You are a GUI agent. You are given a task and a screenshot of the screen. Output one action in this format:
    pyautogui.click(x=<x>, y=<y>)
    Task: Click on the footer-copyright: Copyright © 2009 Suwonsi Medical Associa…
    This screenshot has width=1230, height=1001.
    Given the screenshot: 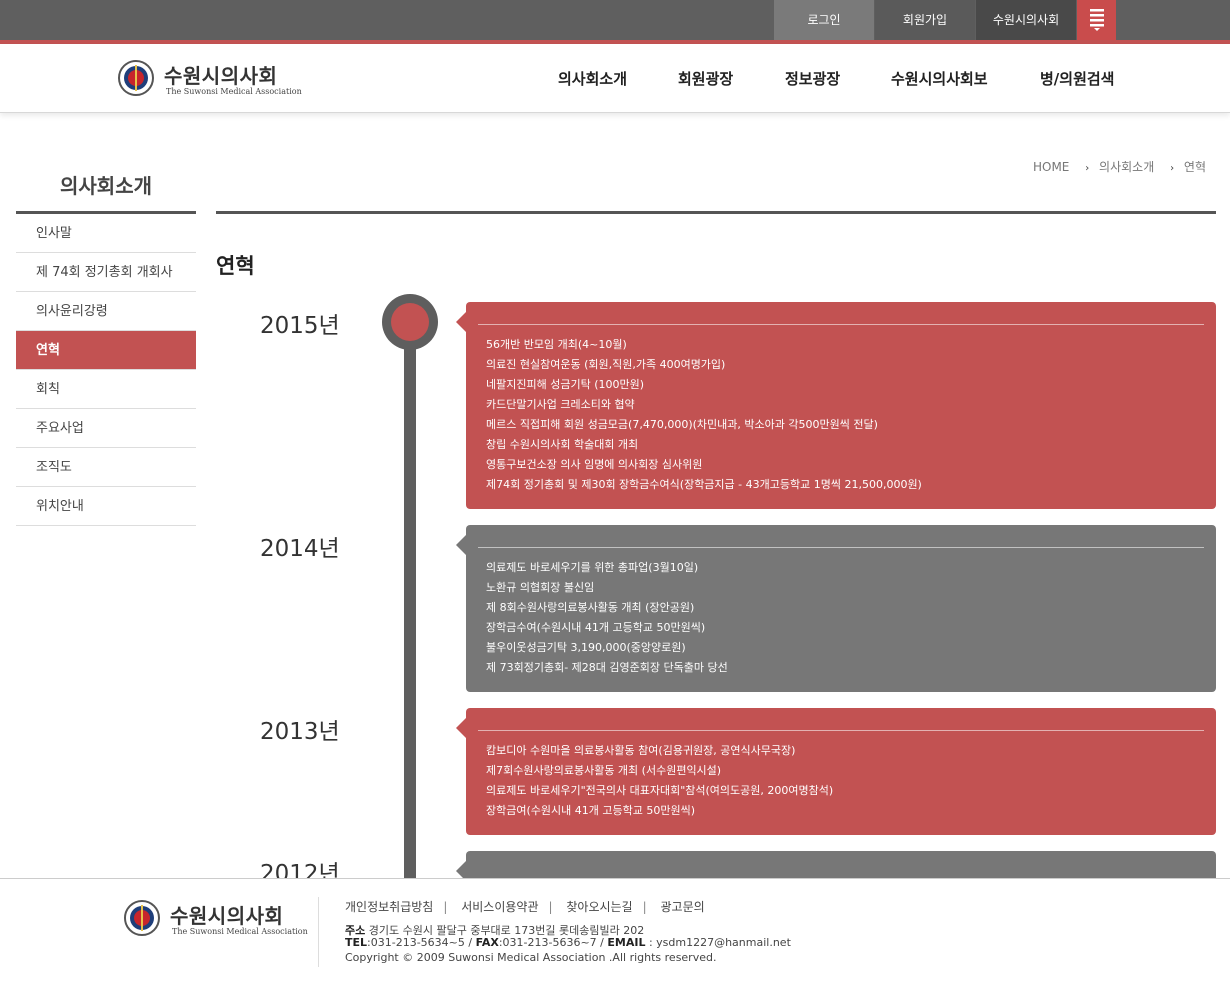 What is the action you would take?
    pyautogui.click(x=531, y=957)
    